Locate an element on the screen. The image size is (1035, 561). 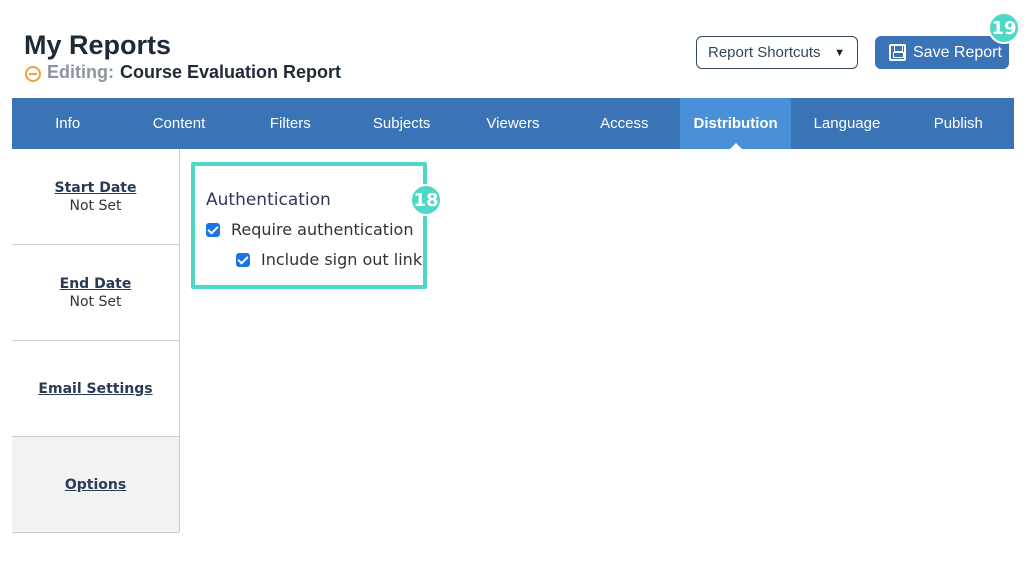
authentication-heading: Authentication is located at coordinates (268, 200).